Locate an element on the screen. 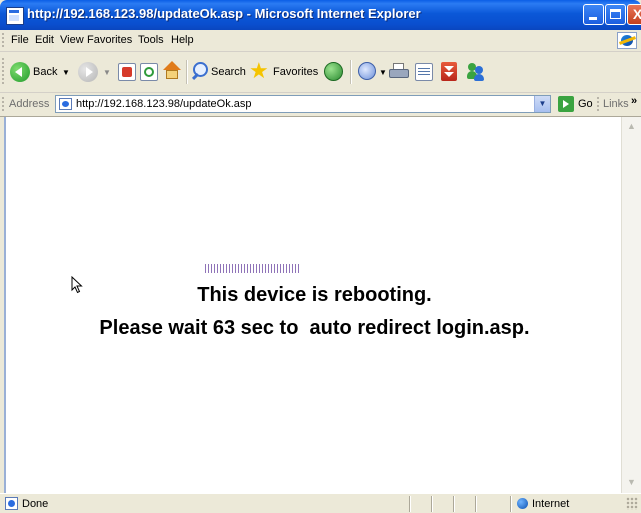 This screenshot has height=513, width=641. address-input: http://192.168.123.98/updateOk.asp ▼ is located at coordinates (303, 104).